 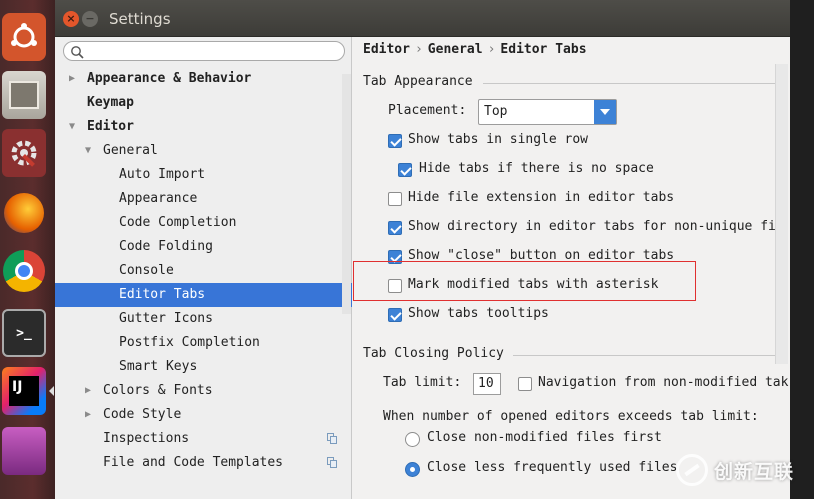 What do you see at coordinates (158, 366) in the screenshot?
I see `tree-item-label: Smart Keys` at bounding box center [158, 366].